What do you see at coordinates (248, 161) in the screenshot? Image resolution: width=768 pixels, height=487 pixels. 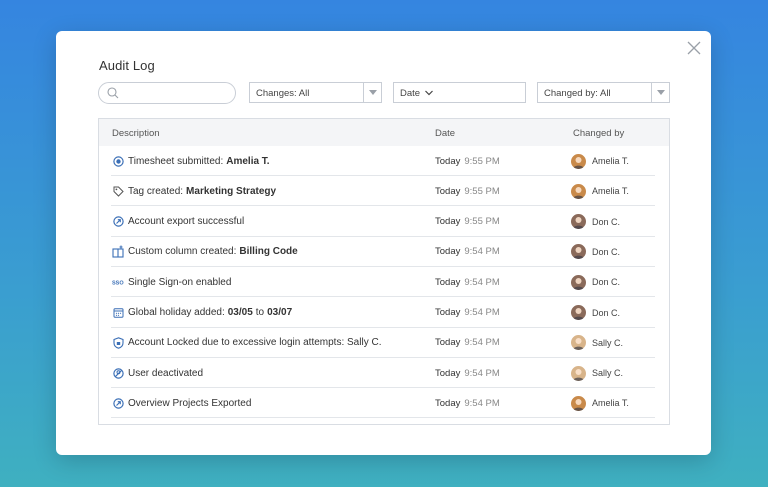 I see `description-highlight: Amelia T.` at bounding box center [248, 161].